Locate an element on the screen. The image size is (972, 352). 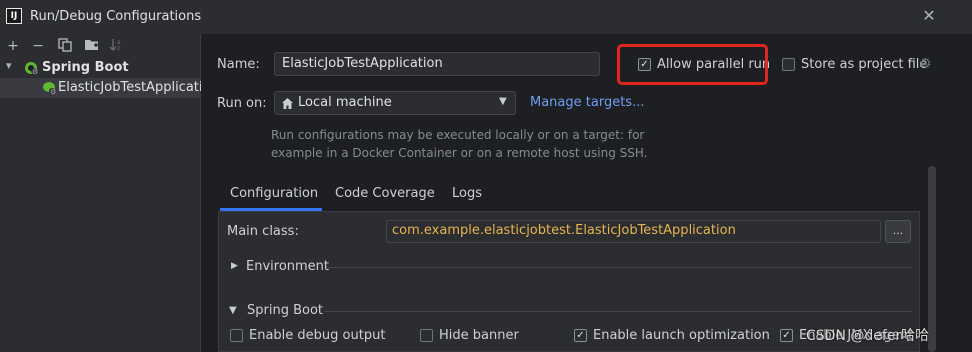
run-on-dropdown: Local machine ▼ is located at coordinates (395, 103).